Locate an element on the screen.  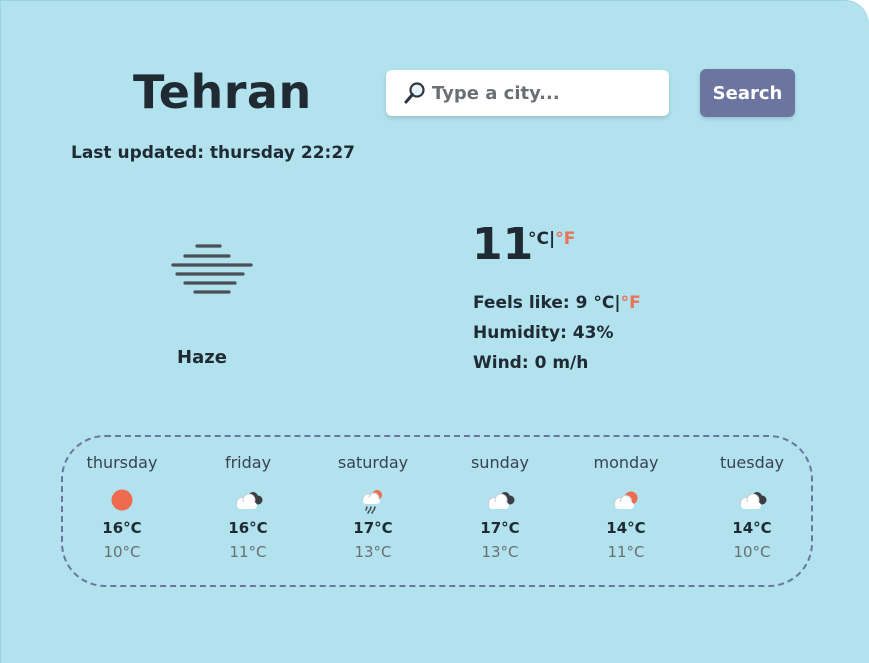
forecast-day: tuesday 14°C 10°C is located at coordinates (752, 507).